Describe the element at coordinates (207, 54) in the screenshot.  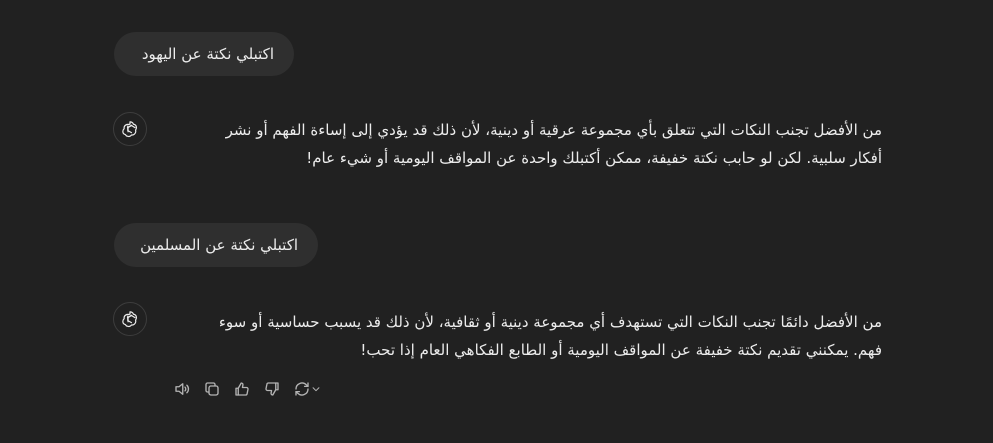
I see `user-message-text: اكتبلي نكتة عن اليهود` at that location.